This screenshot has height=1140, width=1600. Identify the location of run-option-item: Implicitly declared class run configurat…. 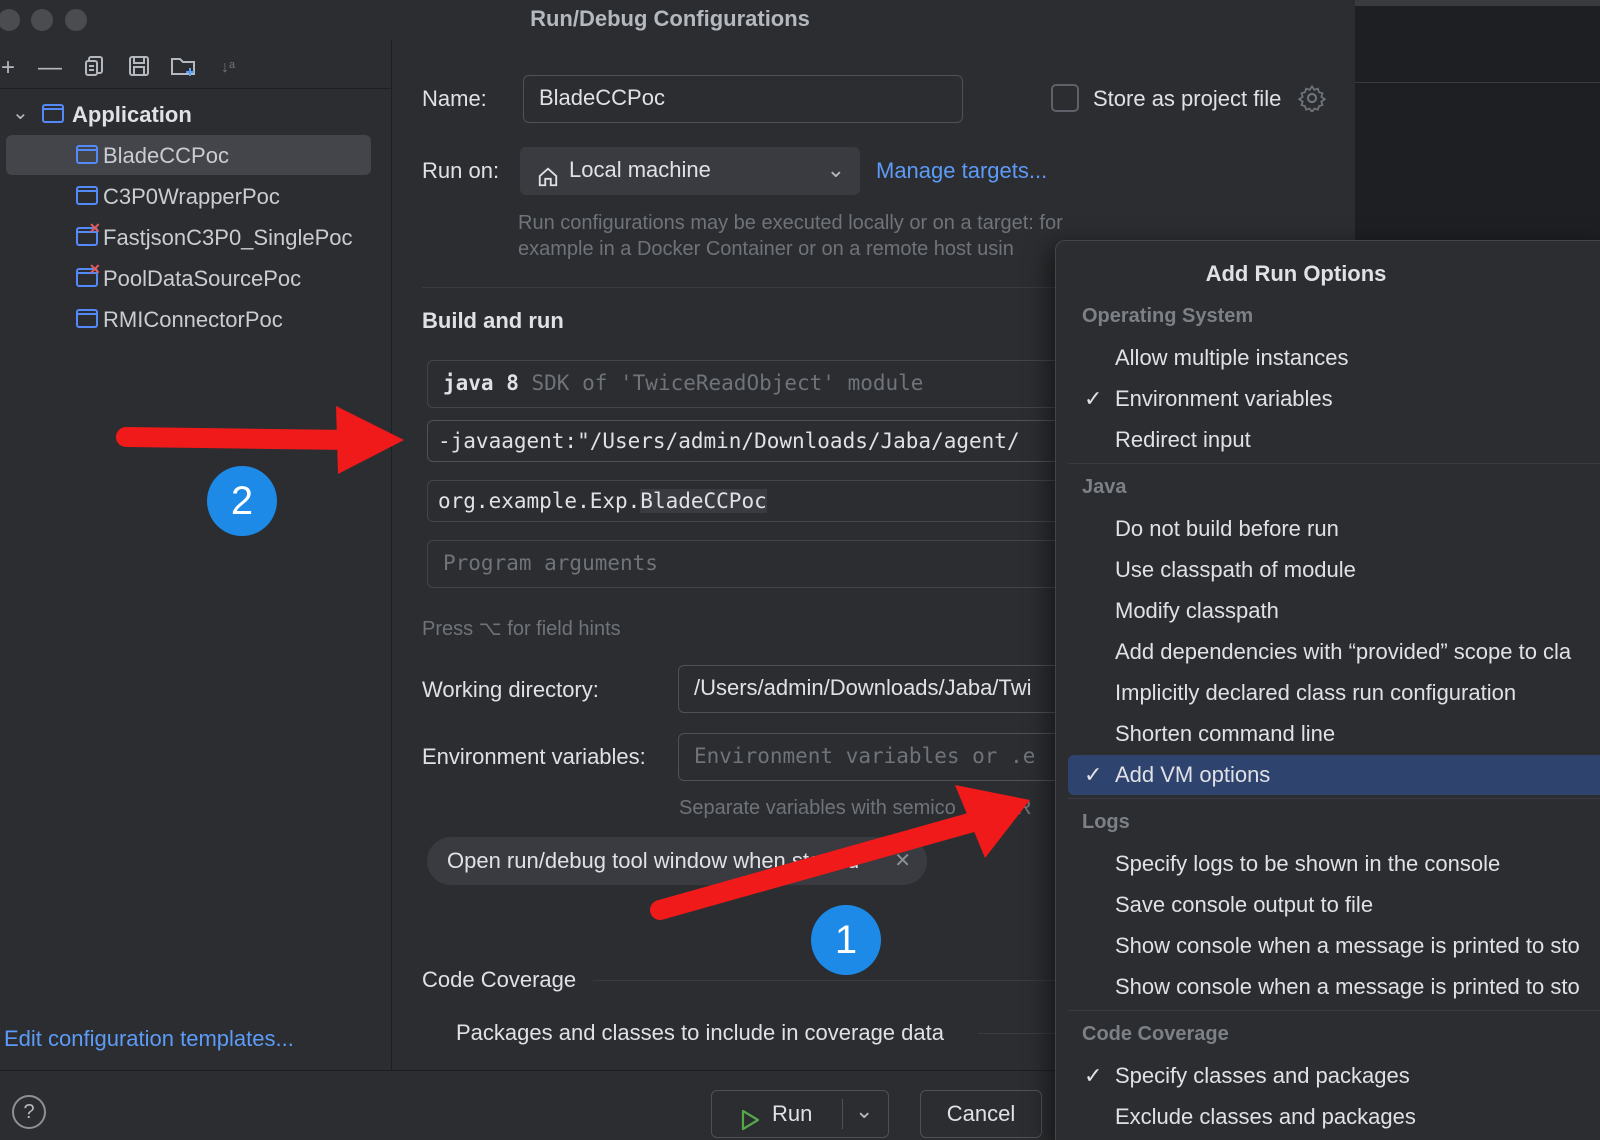
(1334, 693).